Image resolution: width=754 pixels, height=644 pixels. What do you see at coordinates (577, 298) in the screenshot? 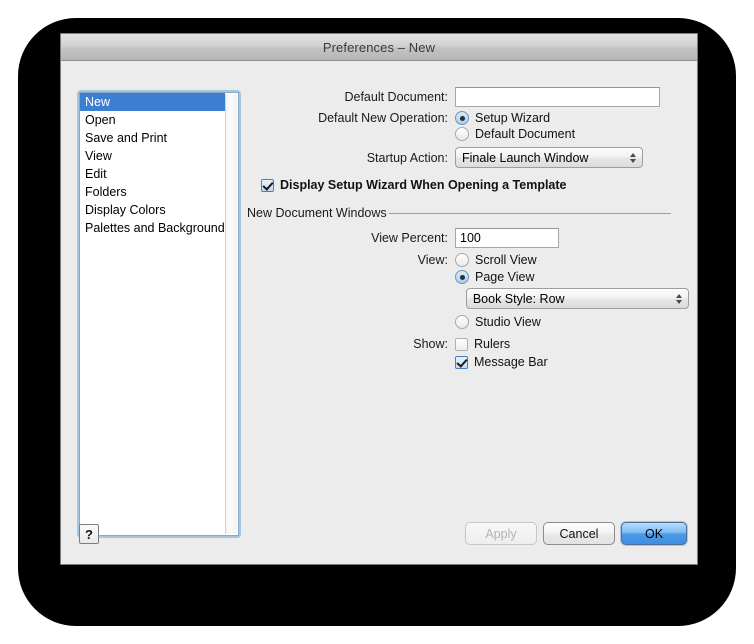
I see `book-style-select: Book Style: Row` at bounding box center [577, 298].